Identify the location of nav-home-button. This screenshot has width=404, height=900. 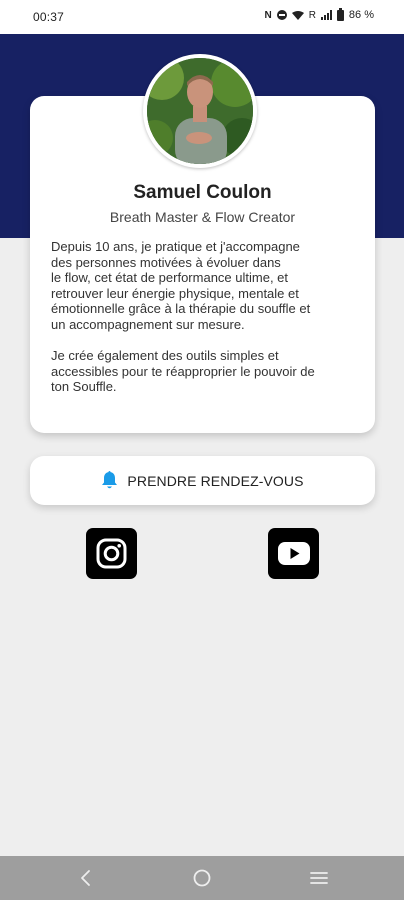
(202, 878).